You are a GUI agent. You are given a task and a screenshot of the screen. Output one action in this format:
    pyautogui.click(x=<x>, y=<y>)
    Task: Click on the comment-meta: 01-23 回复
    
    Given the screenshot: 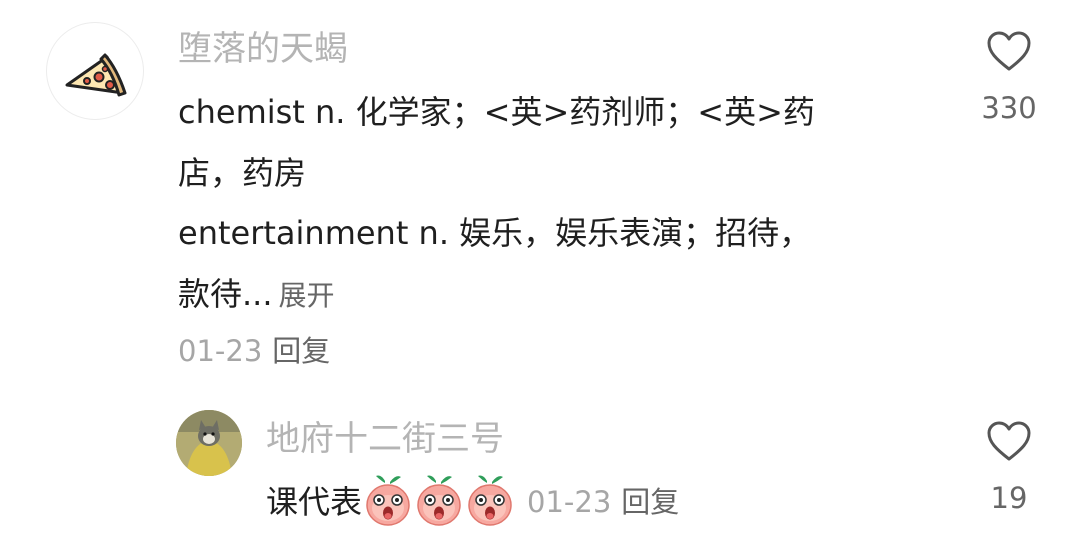 What is the action you would take?
    pyautogui.click(x=254, y=351)
    